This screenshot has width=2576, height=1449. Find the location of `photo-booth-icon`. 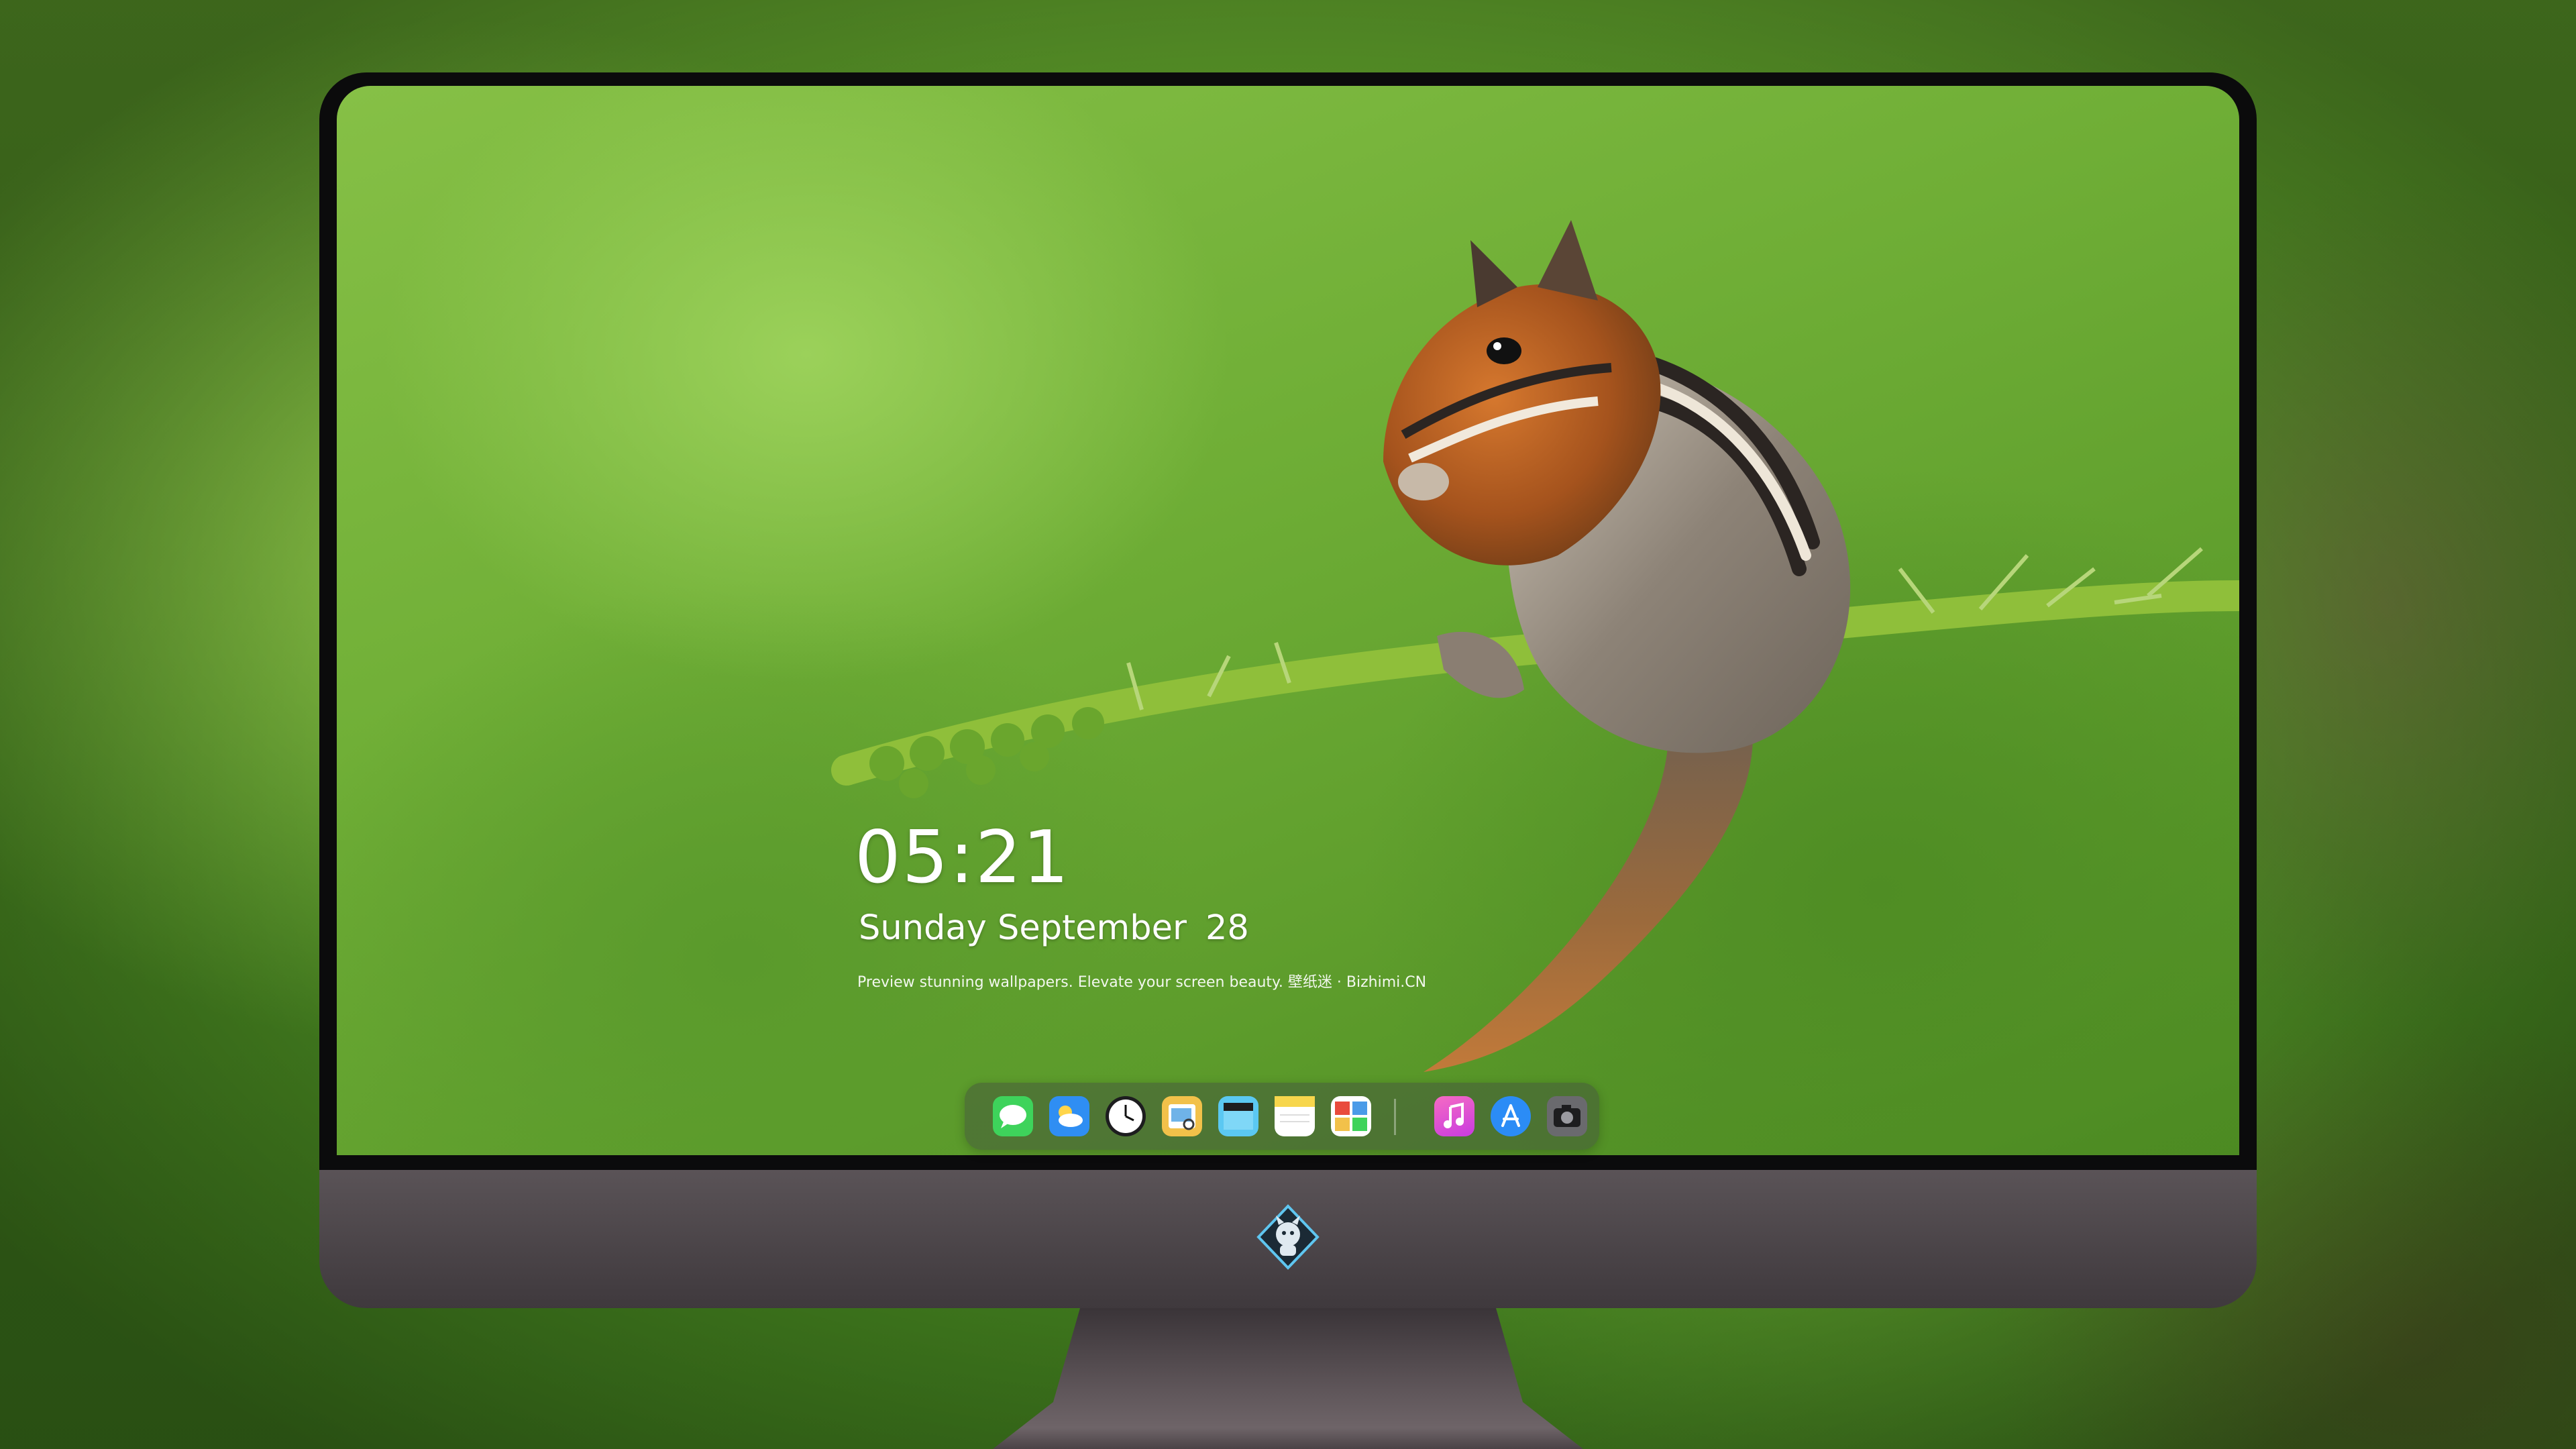

photo-booth-icon is located at coordinates (1351, 1116).